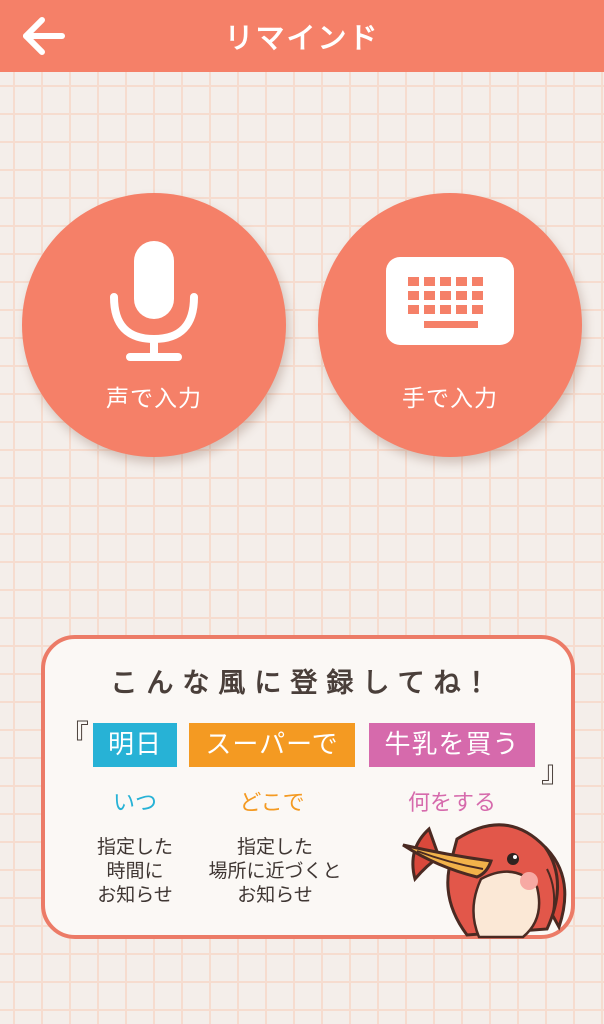  Describe the element at coordinates (74, 736) in the screenshot. I see `open-bracket: 『` at that location.